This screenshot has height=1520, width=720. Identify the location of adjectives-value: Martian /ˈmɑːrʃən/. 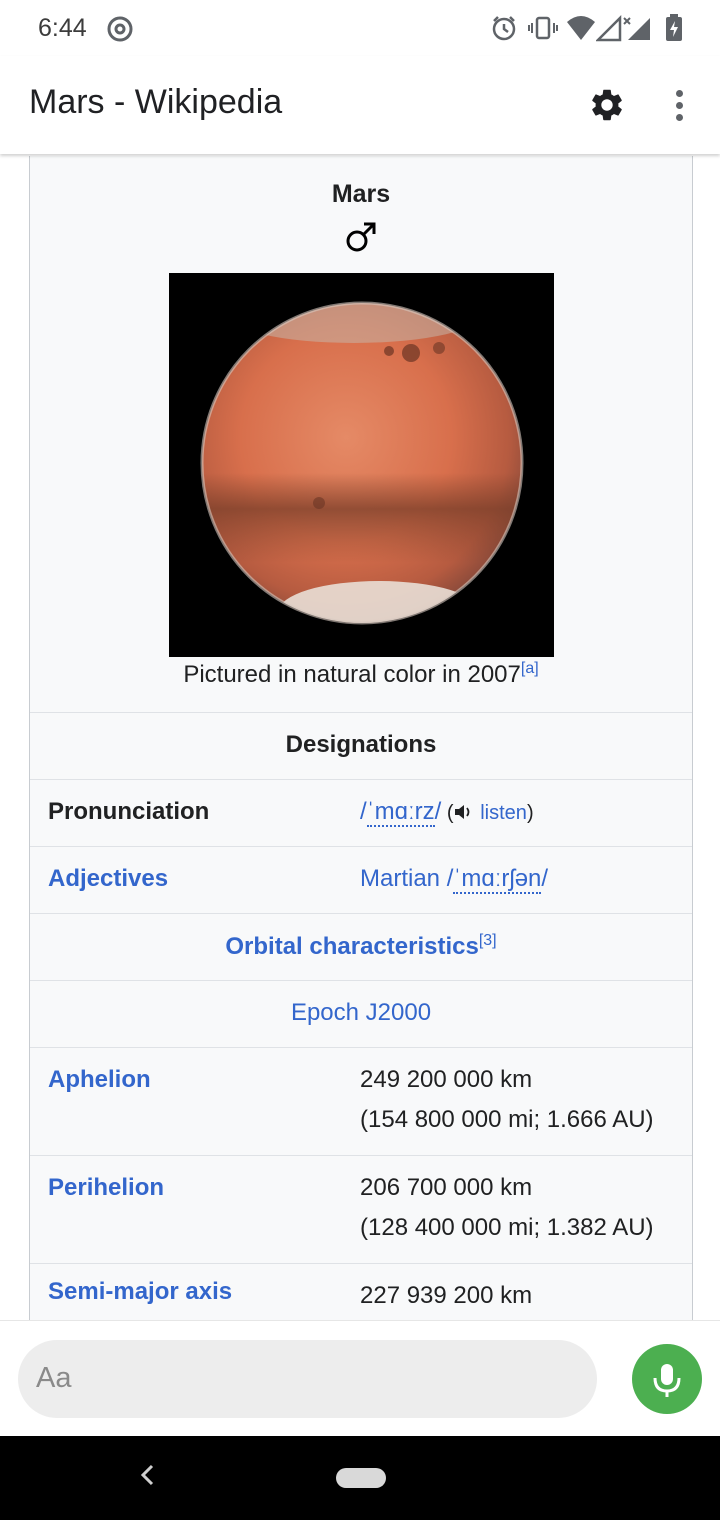
(454, 879).